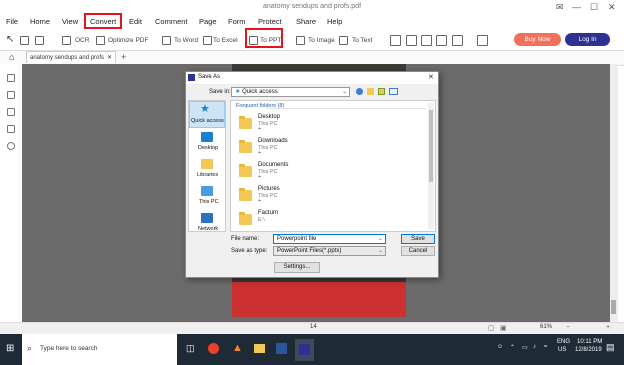 The height and width of the screenshot is (365, 624). I want to click on back-icon, so click(359, 91).